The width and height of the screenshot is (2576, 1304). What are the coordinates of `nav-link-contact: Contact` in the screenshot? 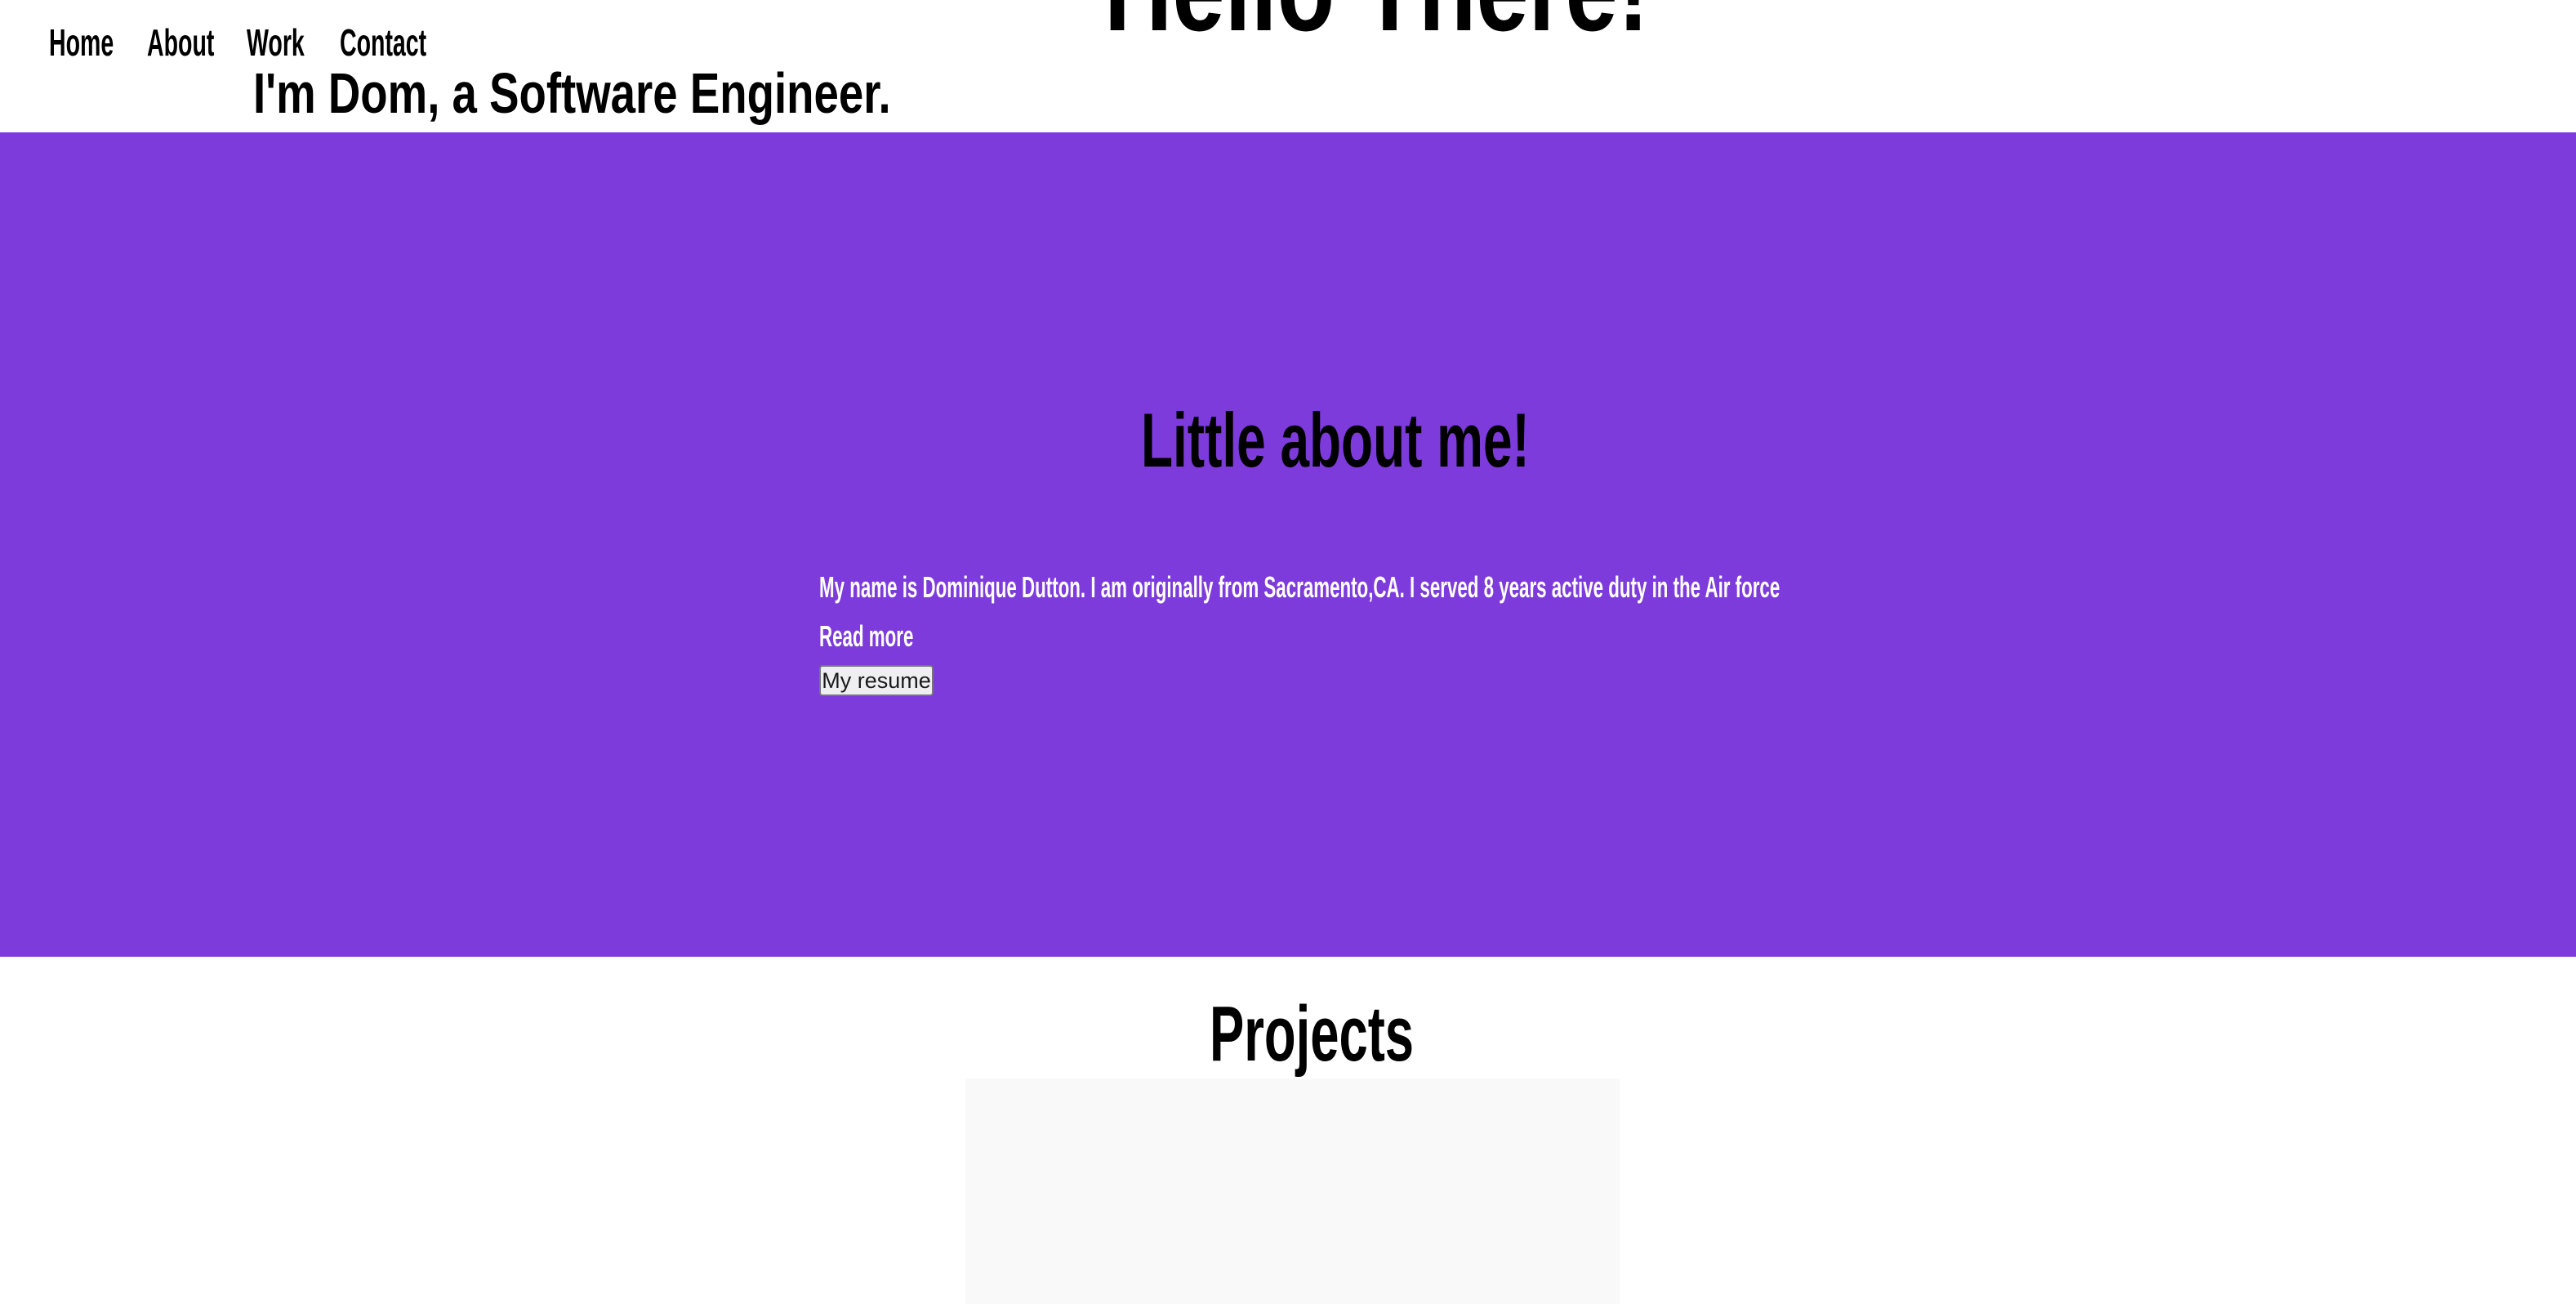 It's located at (383, 42).